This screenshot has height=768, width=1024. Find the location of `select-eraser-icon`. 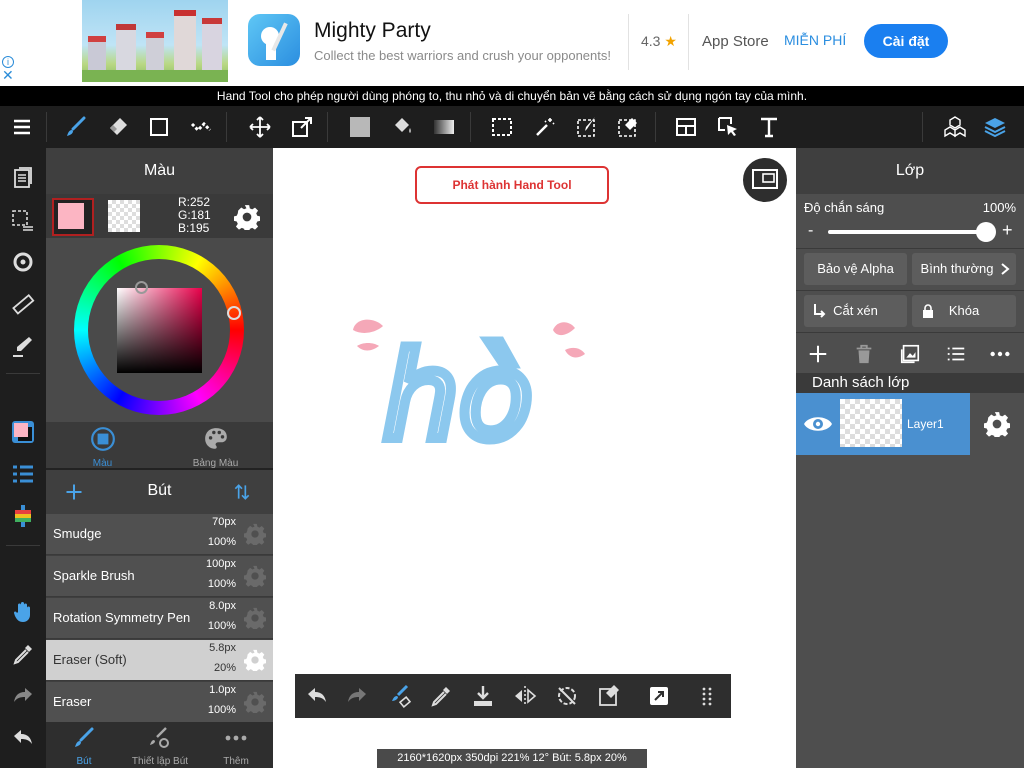

select-eraser-icon is located at coordinates (628, 127).